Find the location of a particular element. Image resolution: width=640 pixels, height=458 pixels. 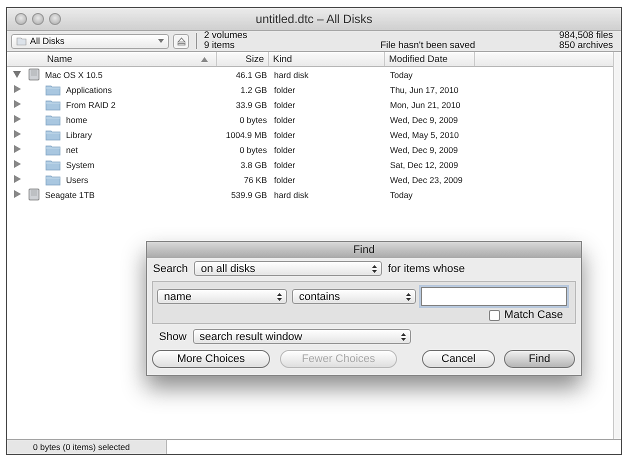

zoom-button is located at coordinates (55, 19).